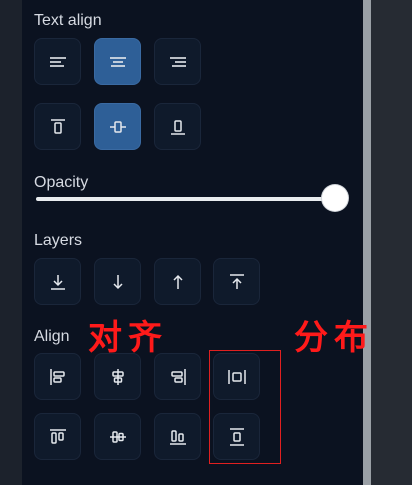 The width and height of the screenshot is (412, 485). I want to click on scrollbar, so click(367, 242).